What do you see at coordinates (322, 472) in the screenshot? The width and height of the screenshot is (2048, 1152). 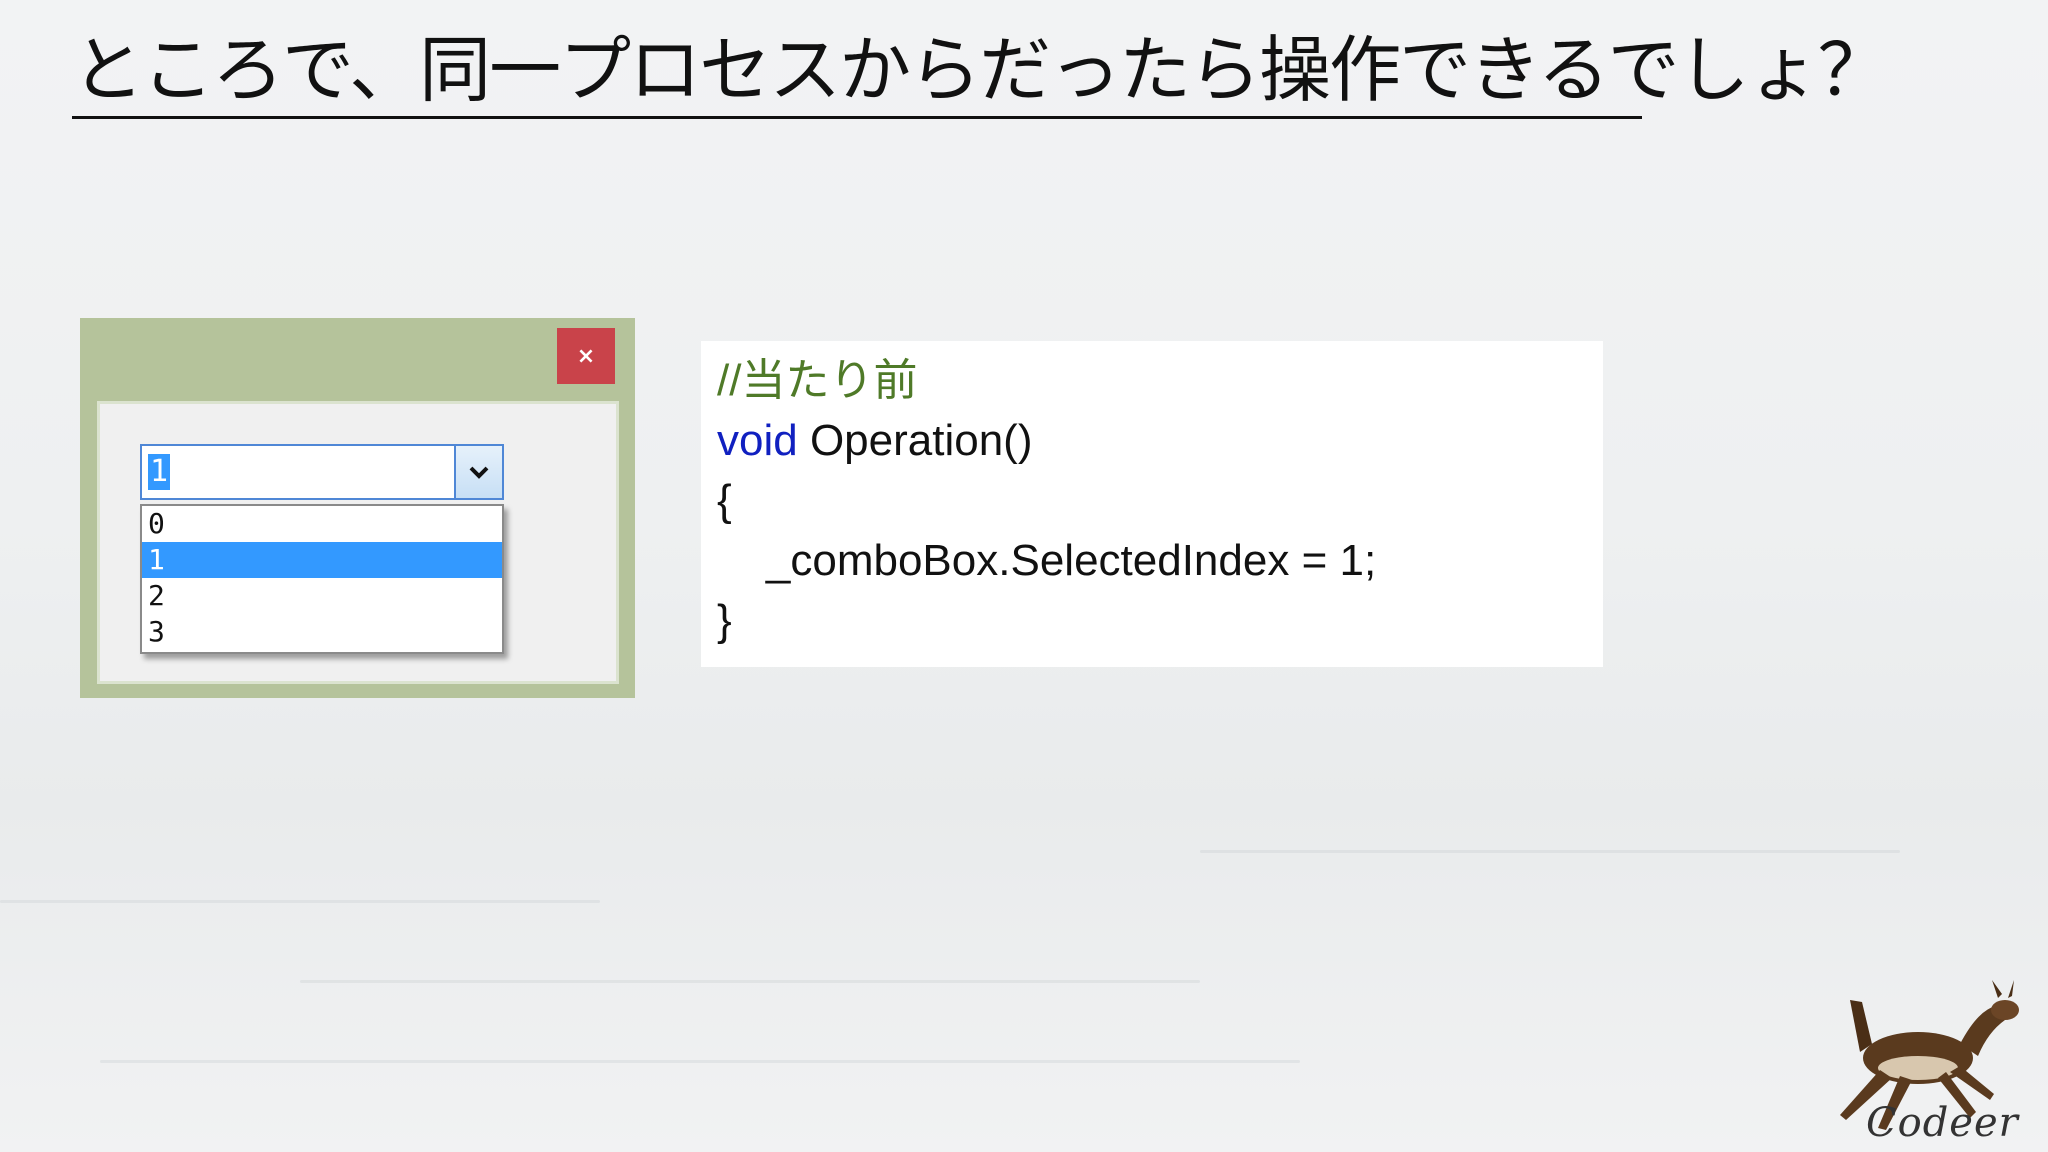 I see `combo-box: 1` at bounding box center [322, 472].